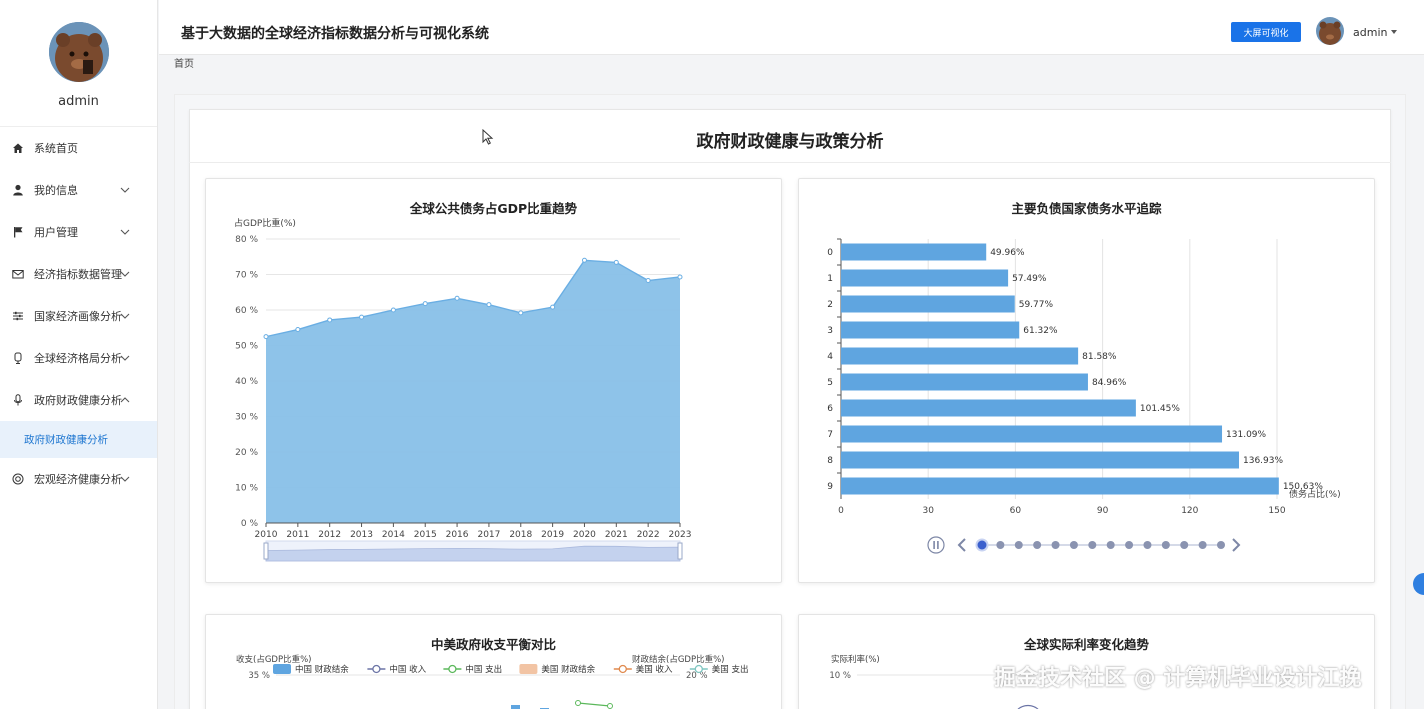 The height and width of the screenshot is (709, 1424). I want to click on sidebar-item-global-pattern: 全球经济格局分析, so click(78, 358).